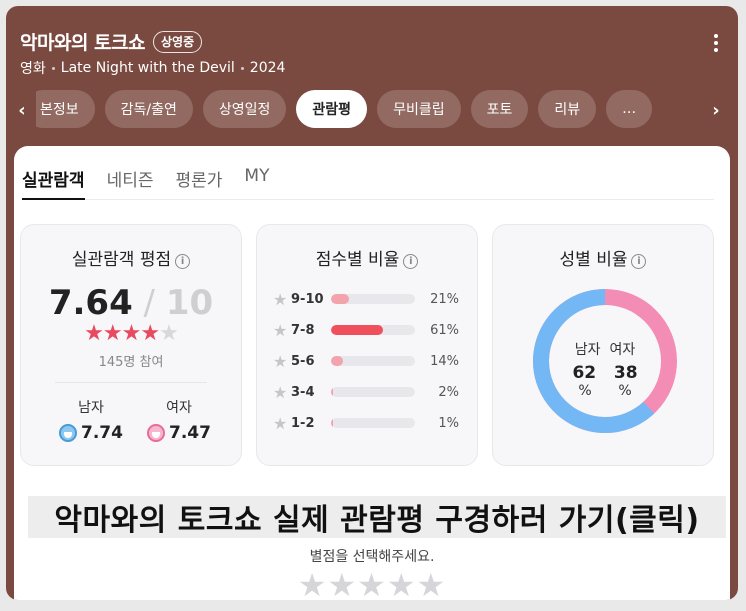 This screenshot has height=611, width=746. Describe the element at coordinates (90, 303) in the screenshot. I see `score-value: 7.64` at that location.